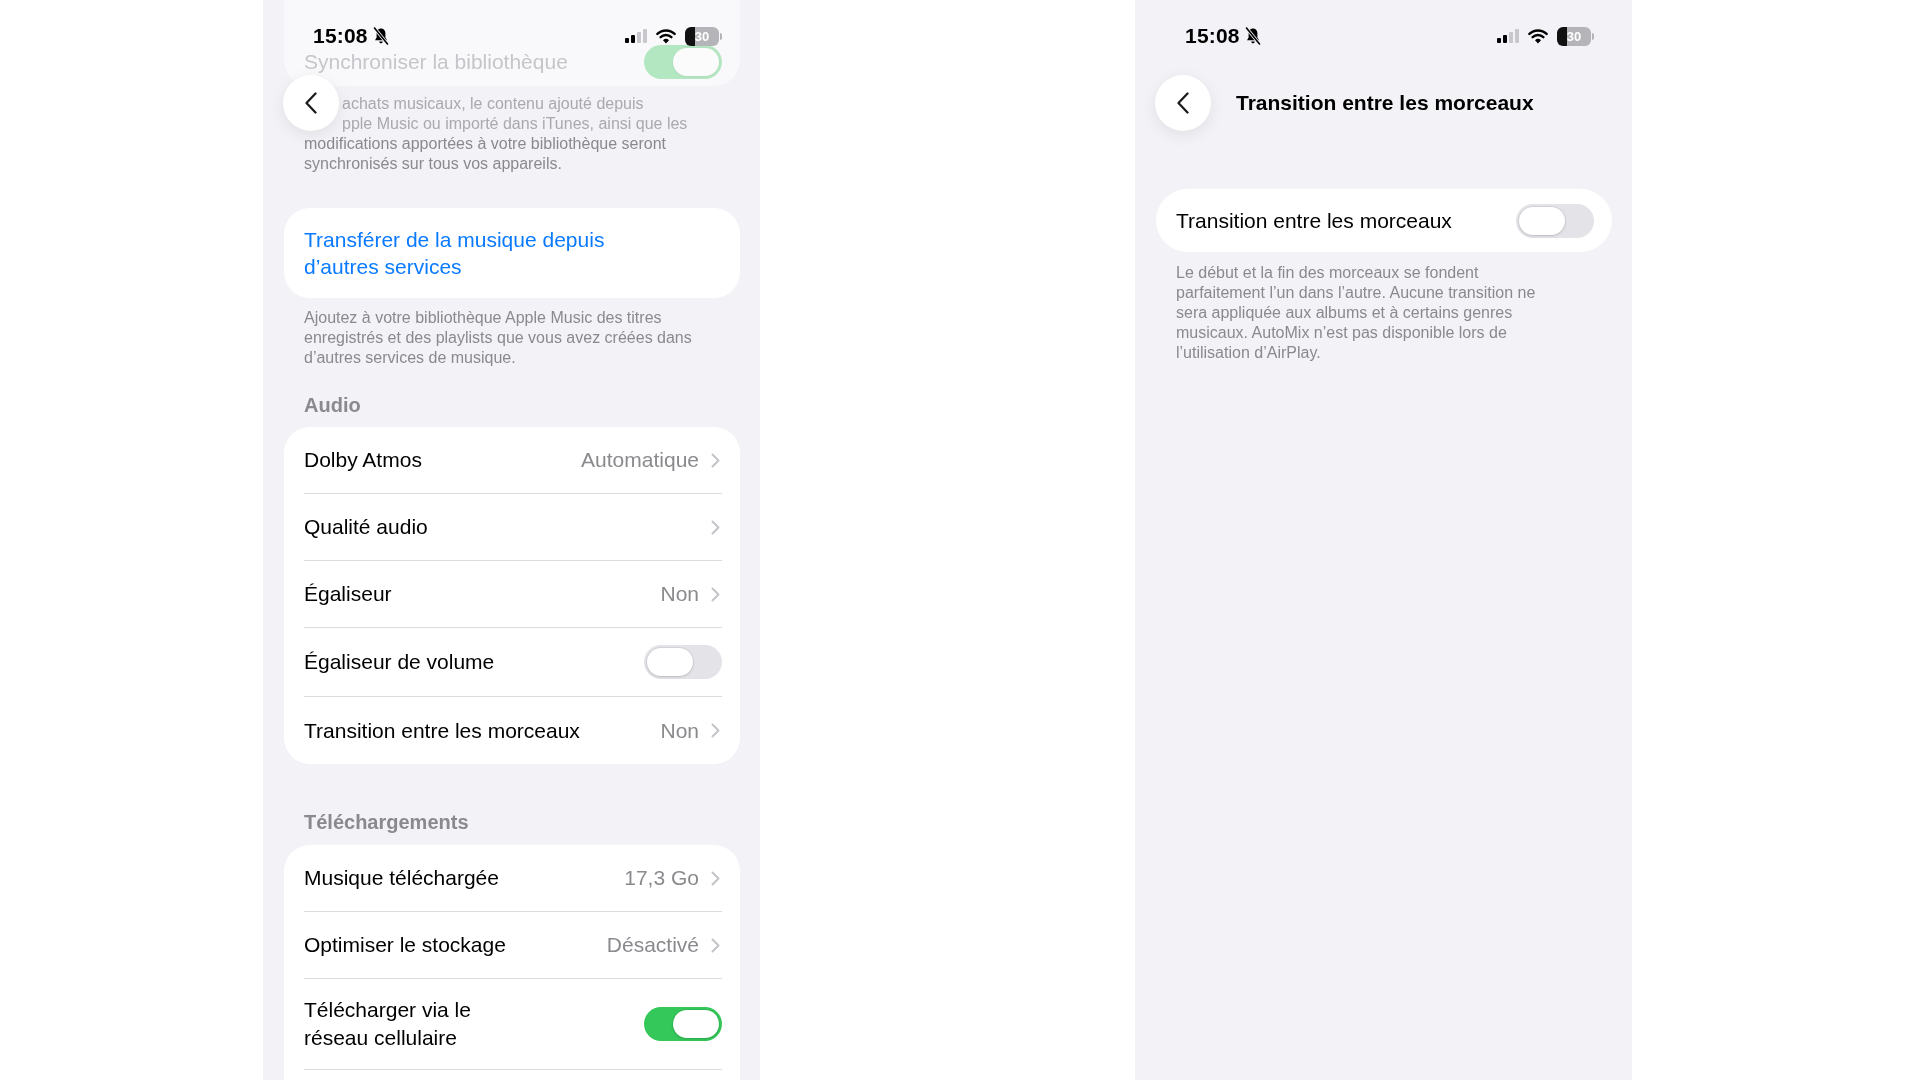  Describe the element at coordinates (513, 945) in the screenshot. I see `settings-row: Optimiser le stockage Désactivé` at that location.